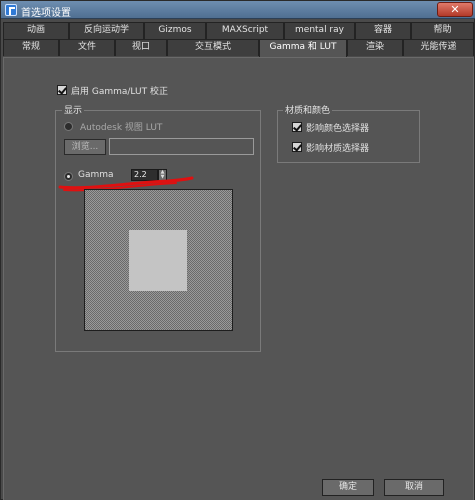 Image resolution: width=475 pixels, height=500 pixels. What do you see at coordinates (106, 30) in the screenshot?
I see `tab-inverse-kinematics: 反向运动学` at bounding box center [106, 30].